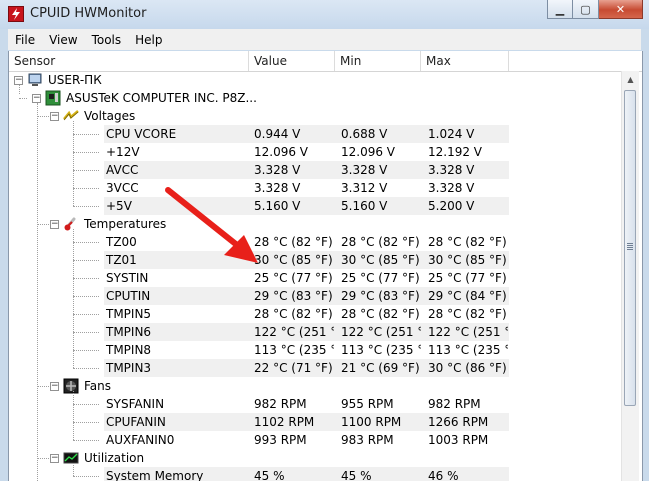  What do you see at coordinates (315, 404) in the screenshot?
I see `sensor-row: SYSFANIN 982 RPM 955 RPM 982 RPM` at bounding box center [315, 404].